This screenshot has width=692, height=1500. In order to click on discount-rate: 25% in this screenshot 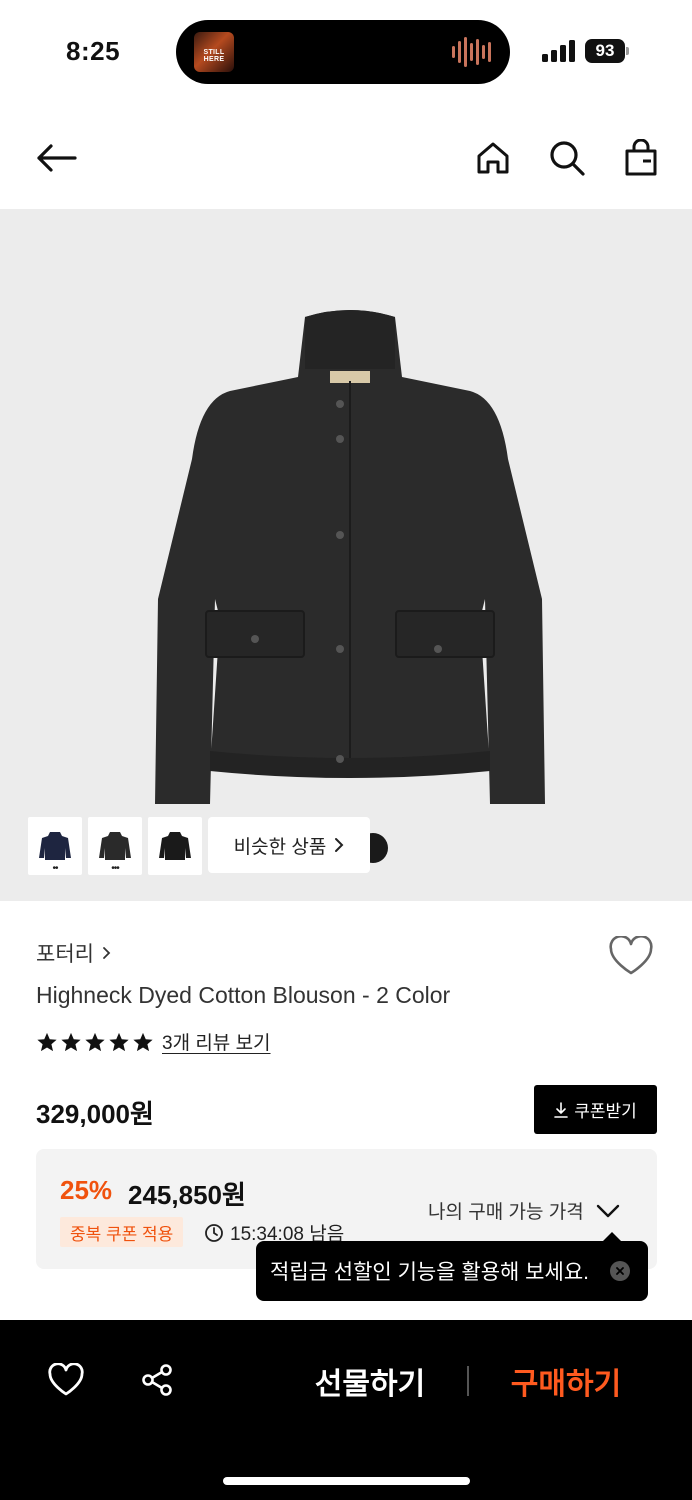, I will do `click(86, 1190)`.